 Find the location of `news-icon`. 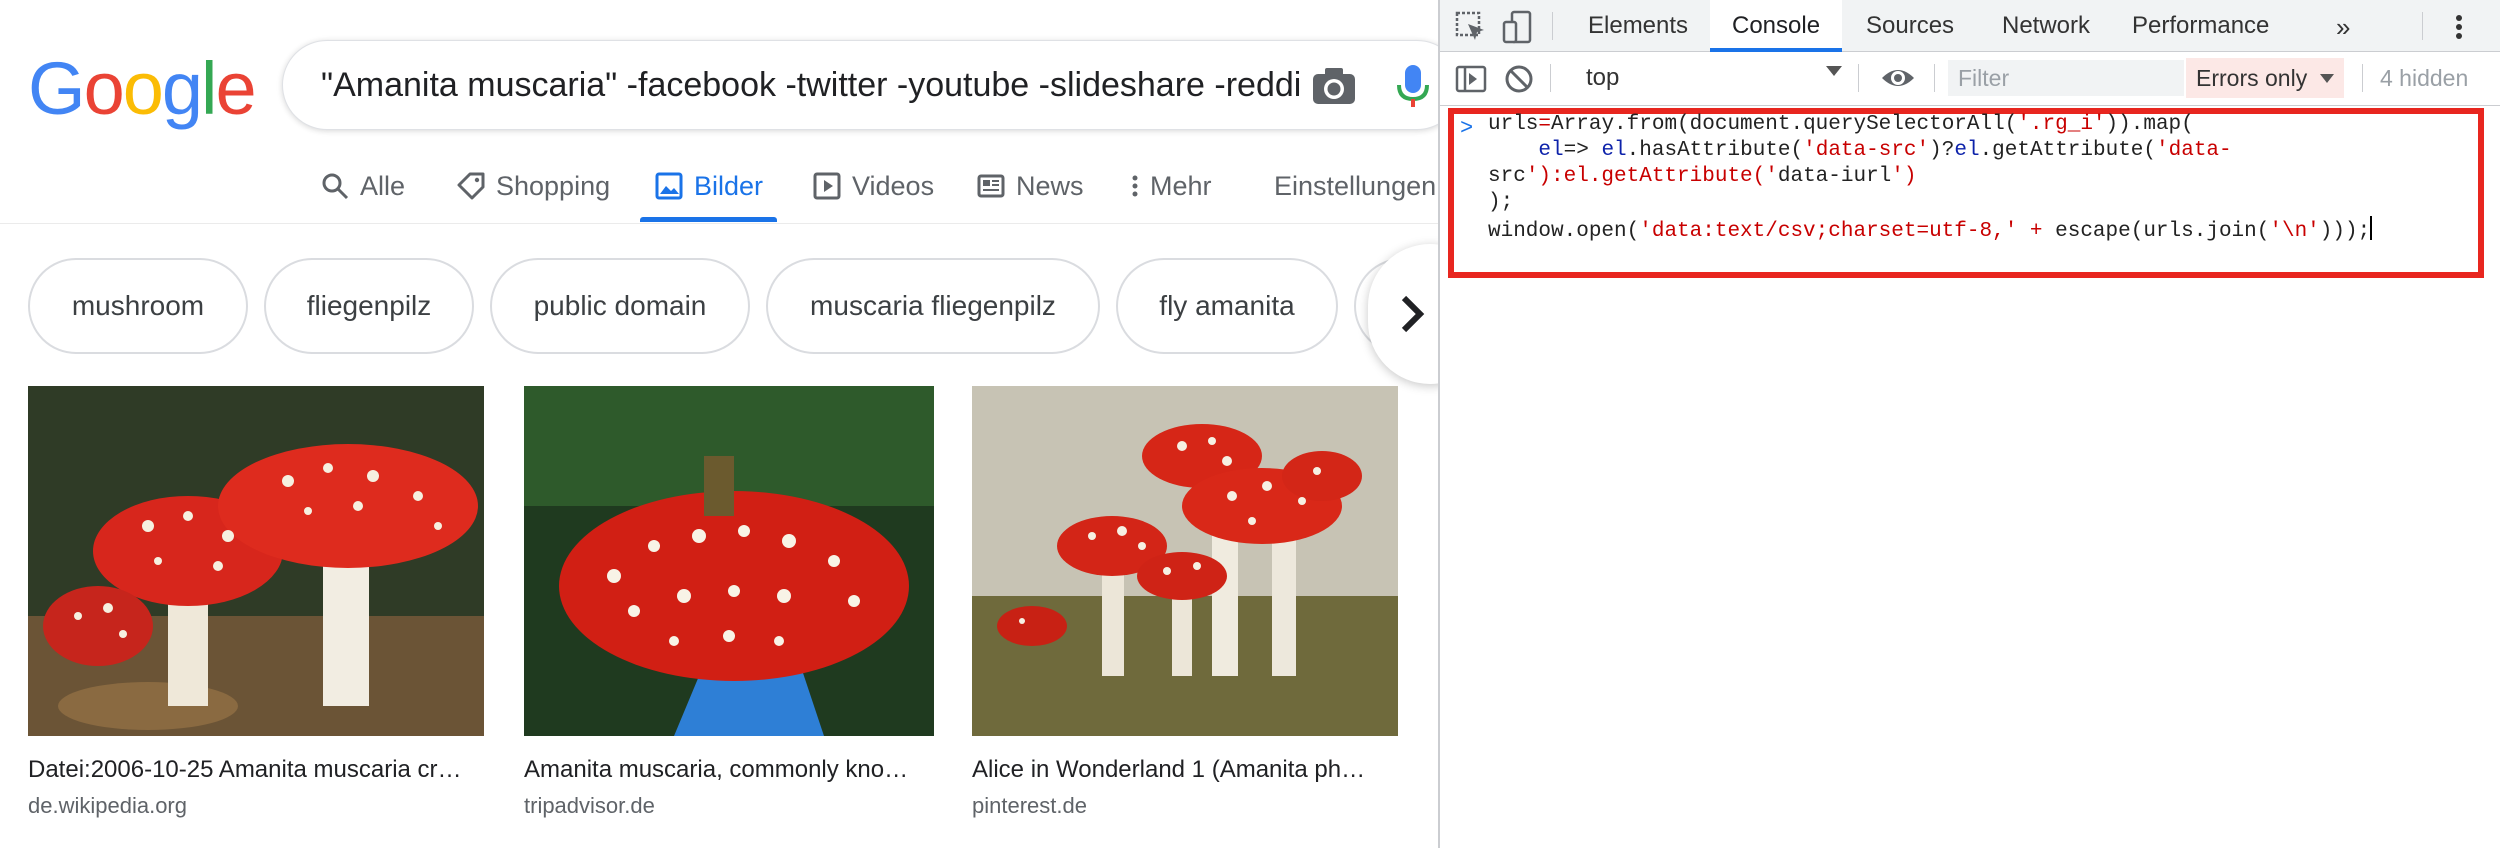

news-icon is located at coordinates (991, 186).